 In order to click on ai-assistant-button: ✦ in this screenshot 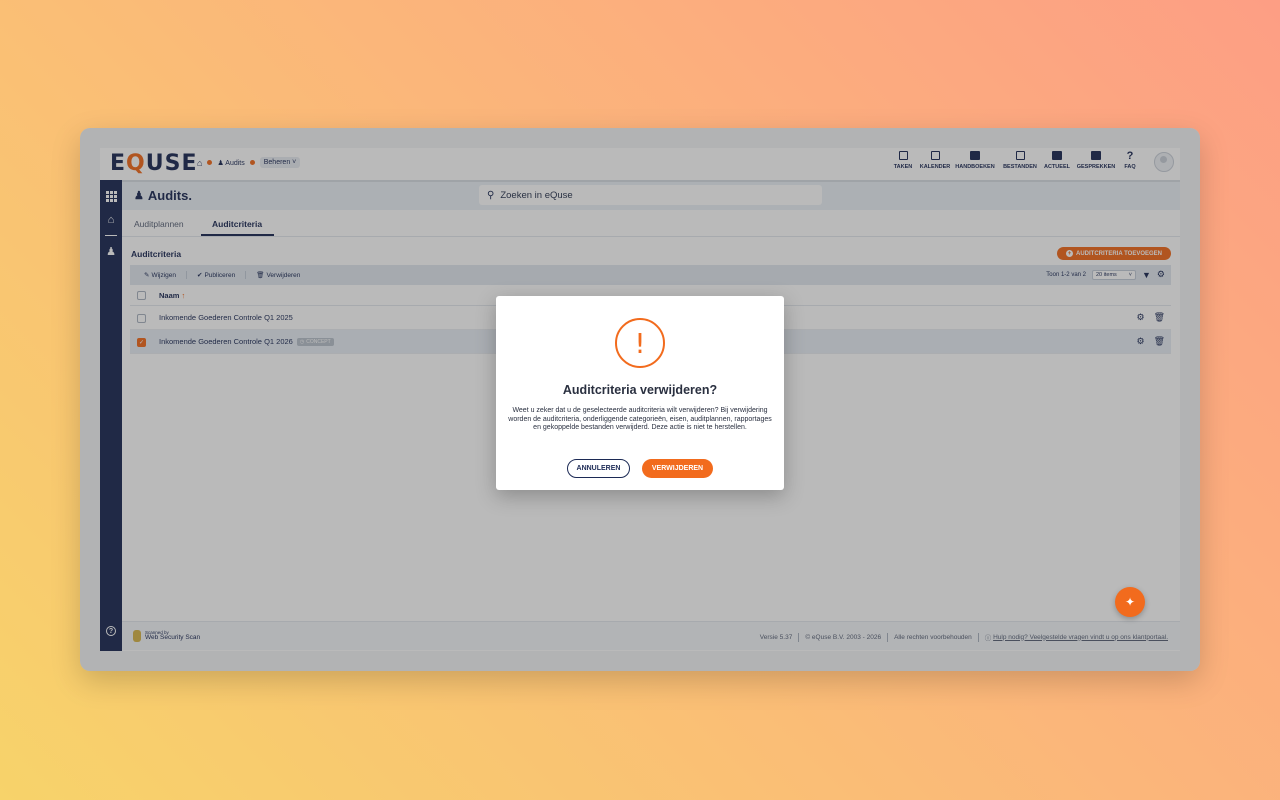, I will do `click(1130, 602)`.